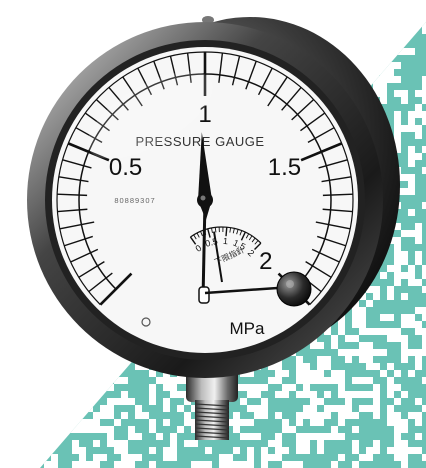 The height and width of the screenshot is (468, 426). What do you see at coordinates (134, 200) in the screenshot?
I see `serial-number: 80889307` at bounding box center [134, 200].